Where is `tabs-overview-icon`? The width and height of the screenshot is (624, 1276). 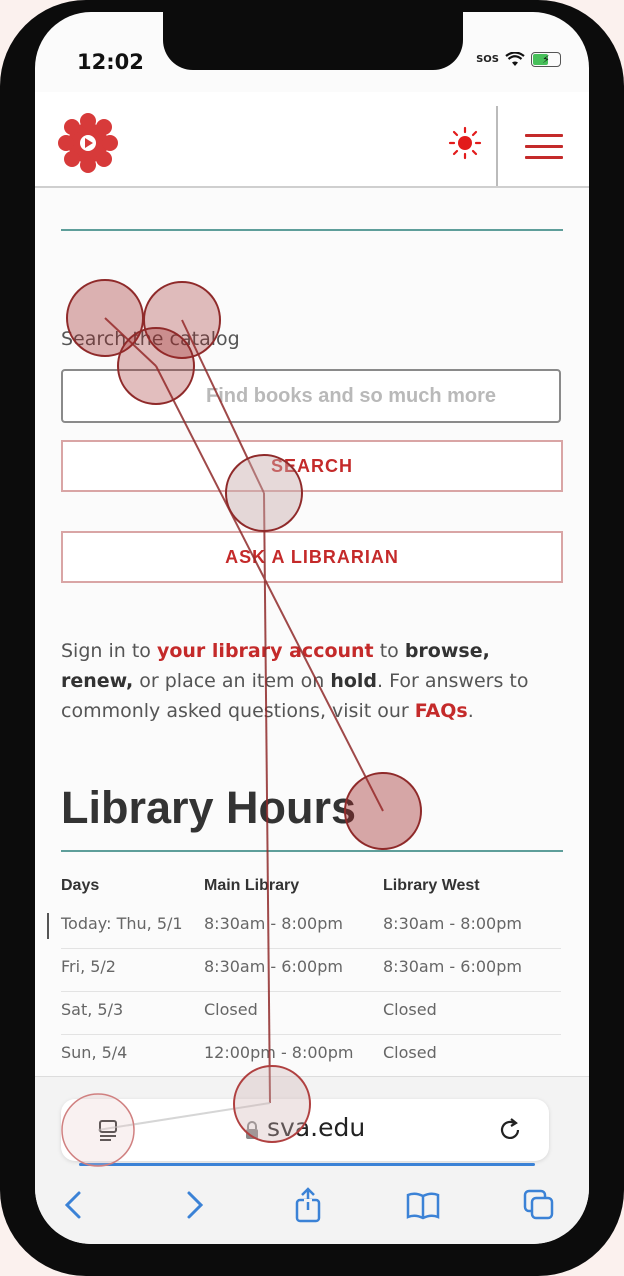 tabs-overview-icon is located at coordinates (539, 1205).